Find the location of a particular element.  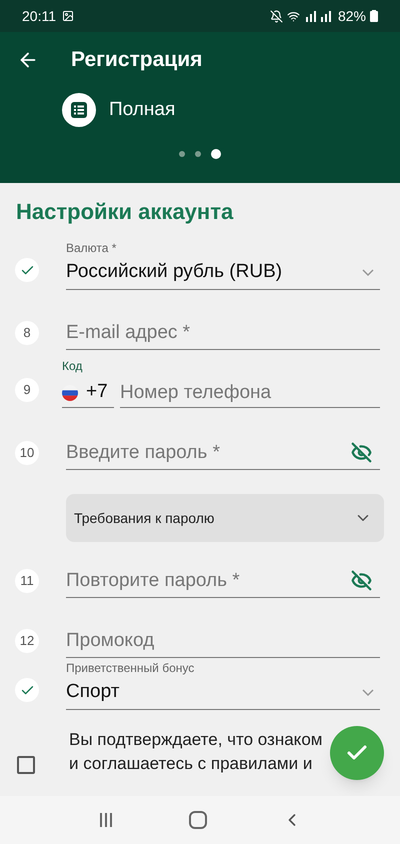

image-icon is located at coordinates (68, 16).